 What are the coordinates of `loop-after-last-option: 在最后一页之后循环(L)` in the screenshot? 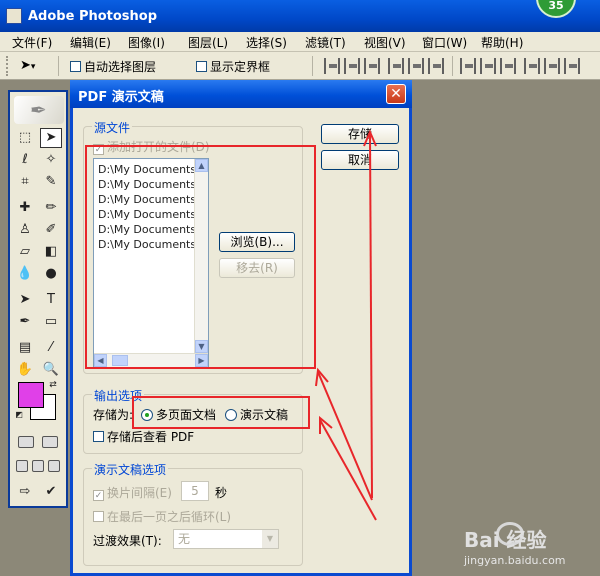 It's located at (162, 516).